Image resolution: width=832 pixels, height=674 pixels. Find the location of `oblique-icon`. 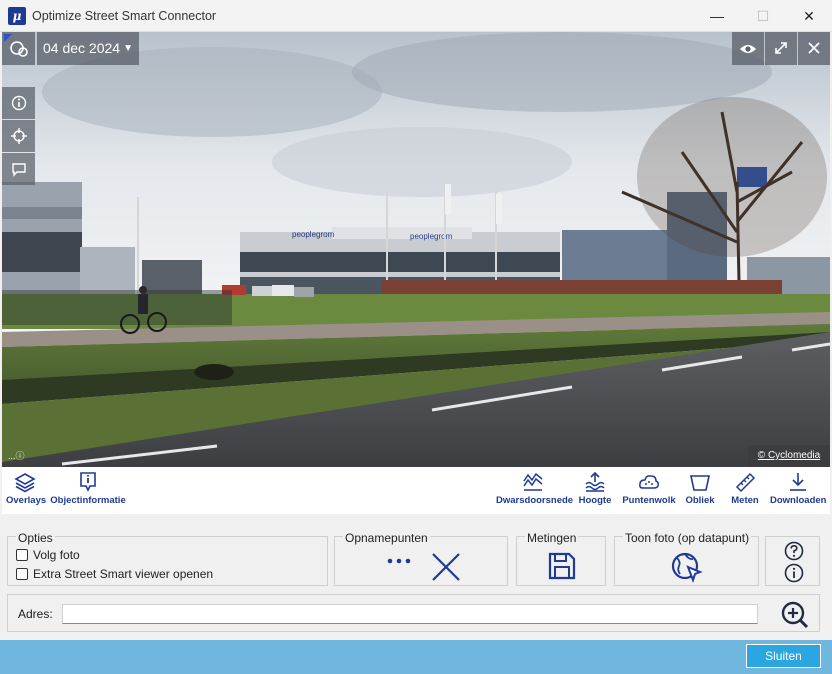

oblique-icon is located at coordinates (700, 483).